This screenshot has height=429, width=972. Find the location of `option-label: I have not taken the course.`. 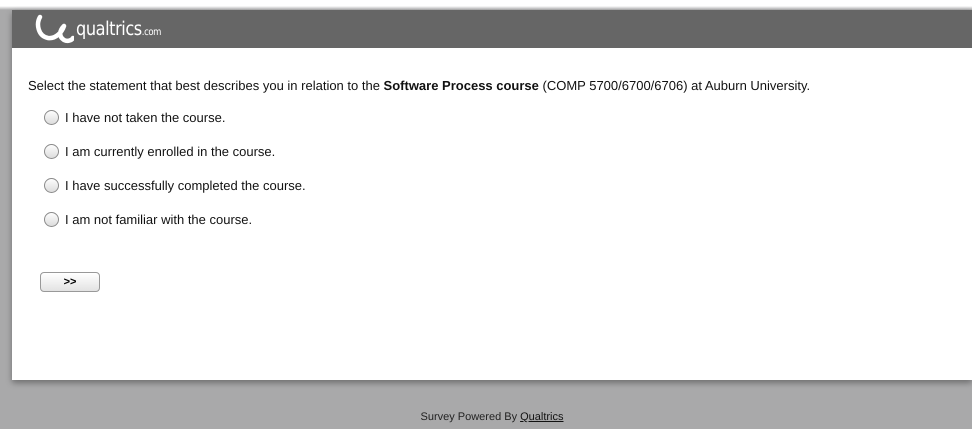

option-label: I have not taken the course. is located at coordinates (145, 117).